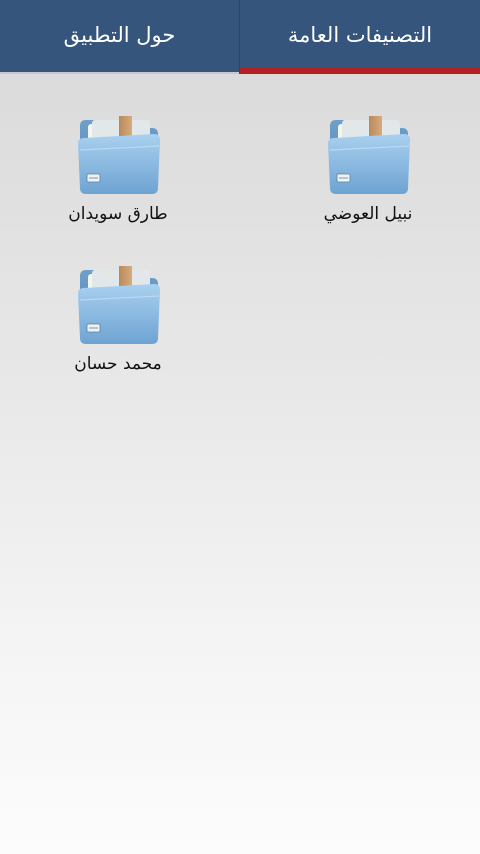 The width and height of the screenshot is (480, 854). I want to click on tab-about: حول التطبيق, so click(120, 37).